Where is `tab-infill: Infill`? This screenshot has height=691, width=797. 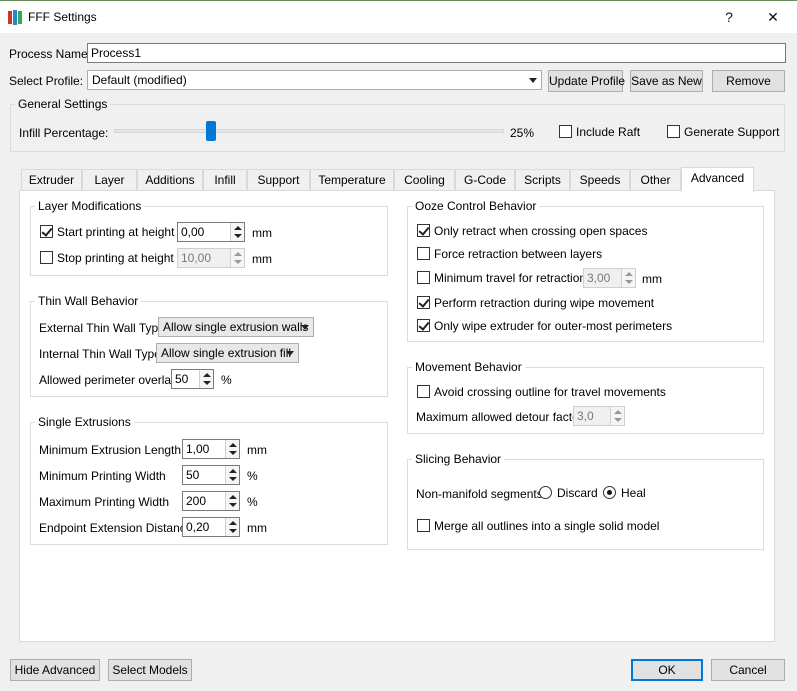
tab-infill: Infill is located at coordinates (225, 180).